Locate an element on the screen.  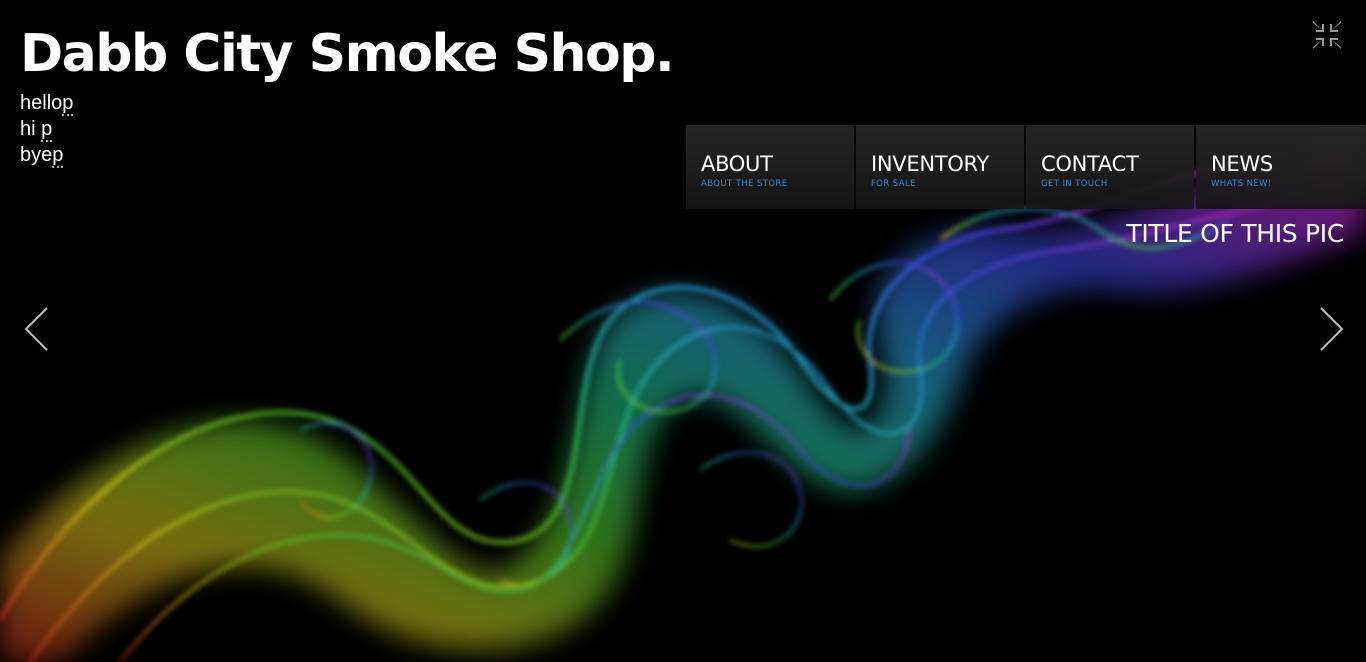
previous-slide-button is located at coordinates (37, 329).